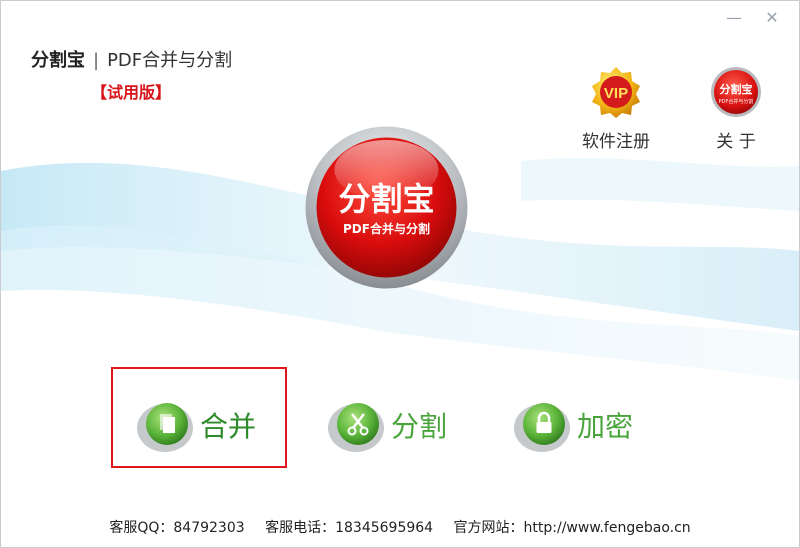 This screenshot has height=548, width=800. I want to click on app-logo-icon: 分割宝 PDF合并与分割, so click(736, 92).